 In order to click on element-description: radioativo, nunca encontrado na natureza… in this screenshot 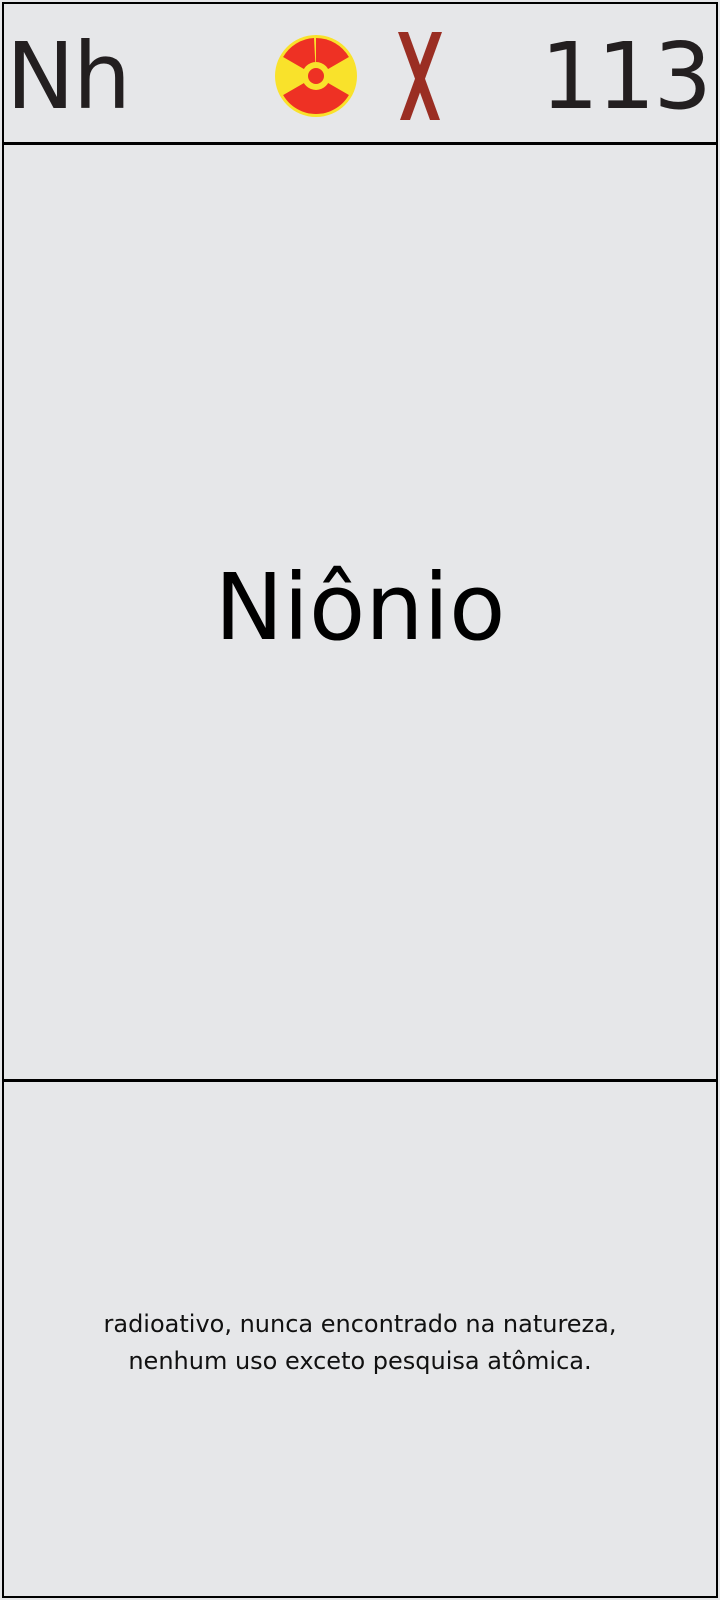, I will do `click(360, 1342)`.